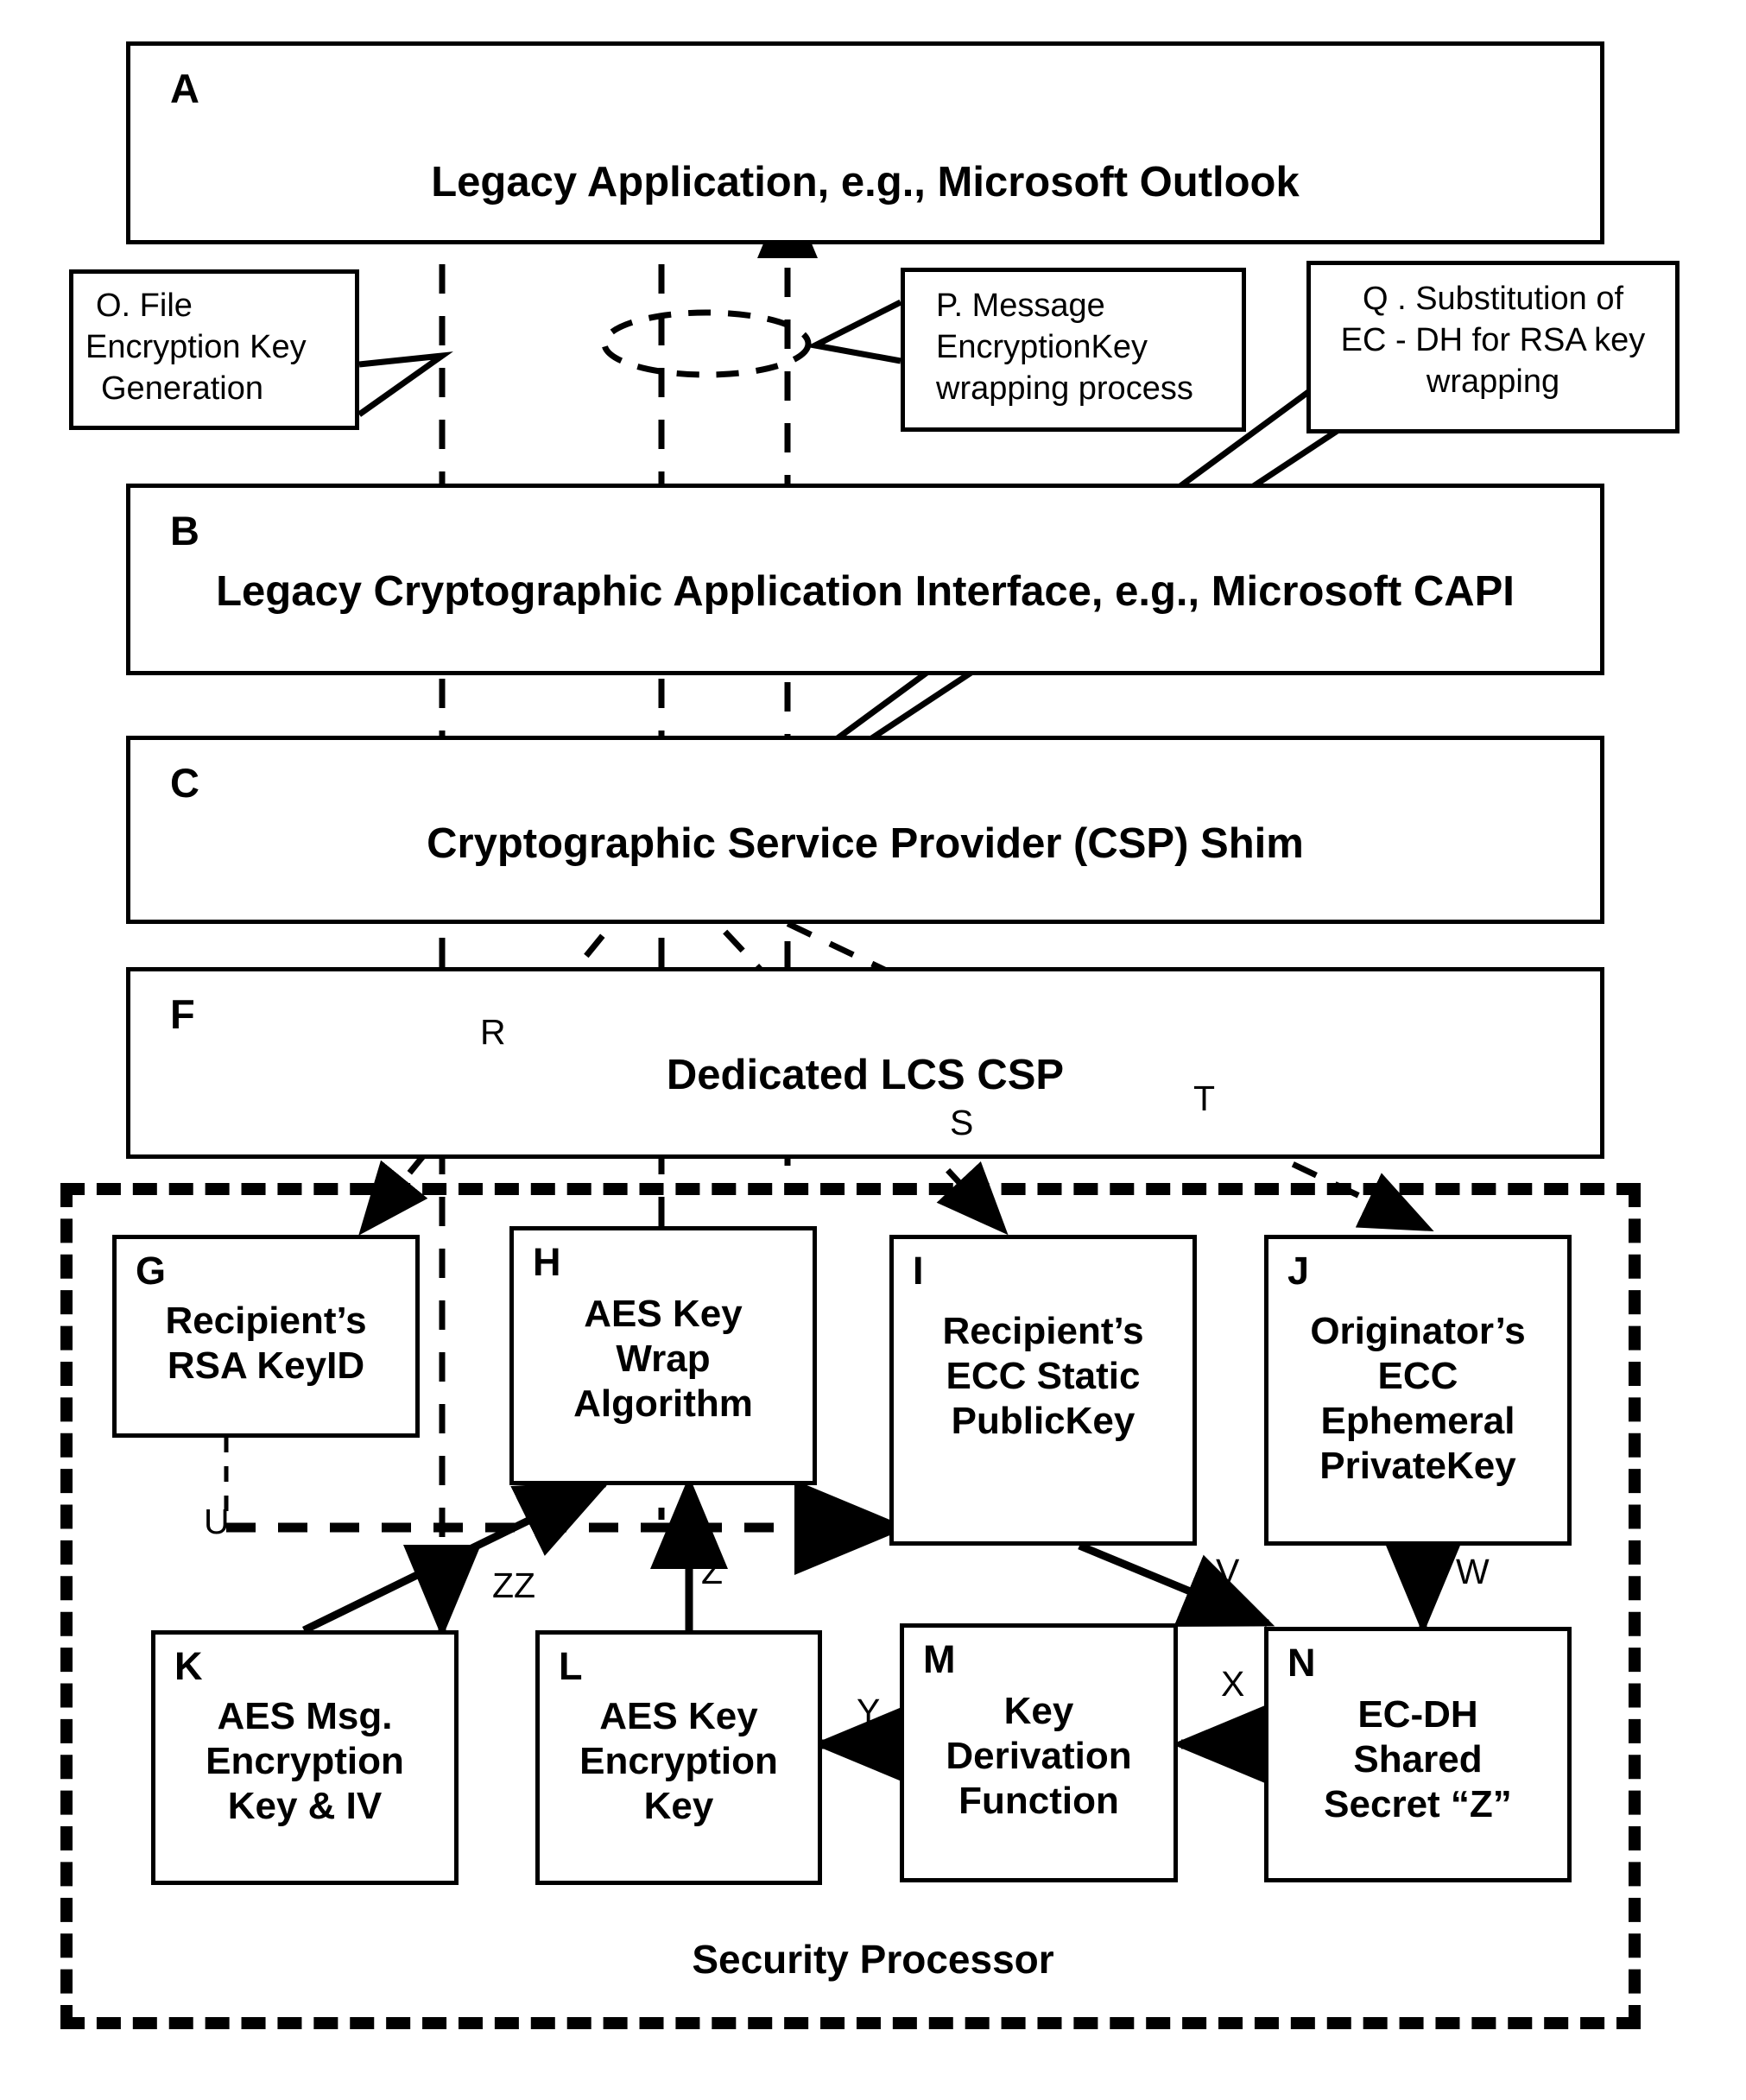  What do you see at coordinates (1038, 1801) in the screenshot?
I see `node-m-line-3: Function` at bounding box center [1038, 1801].